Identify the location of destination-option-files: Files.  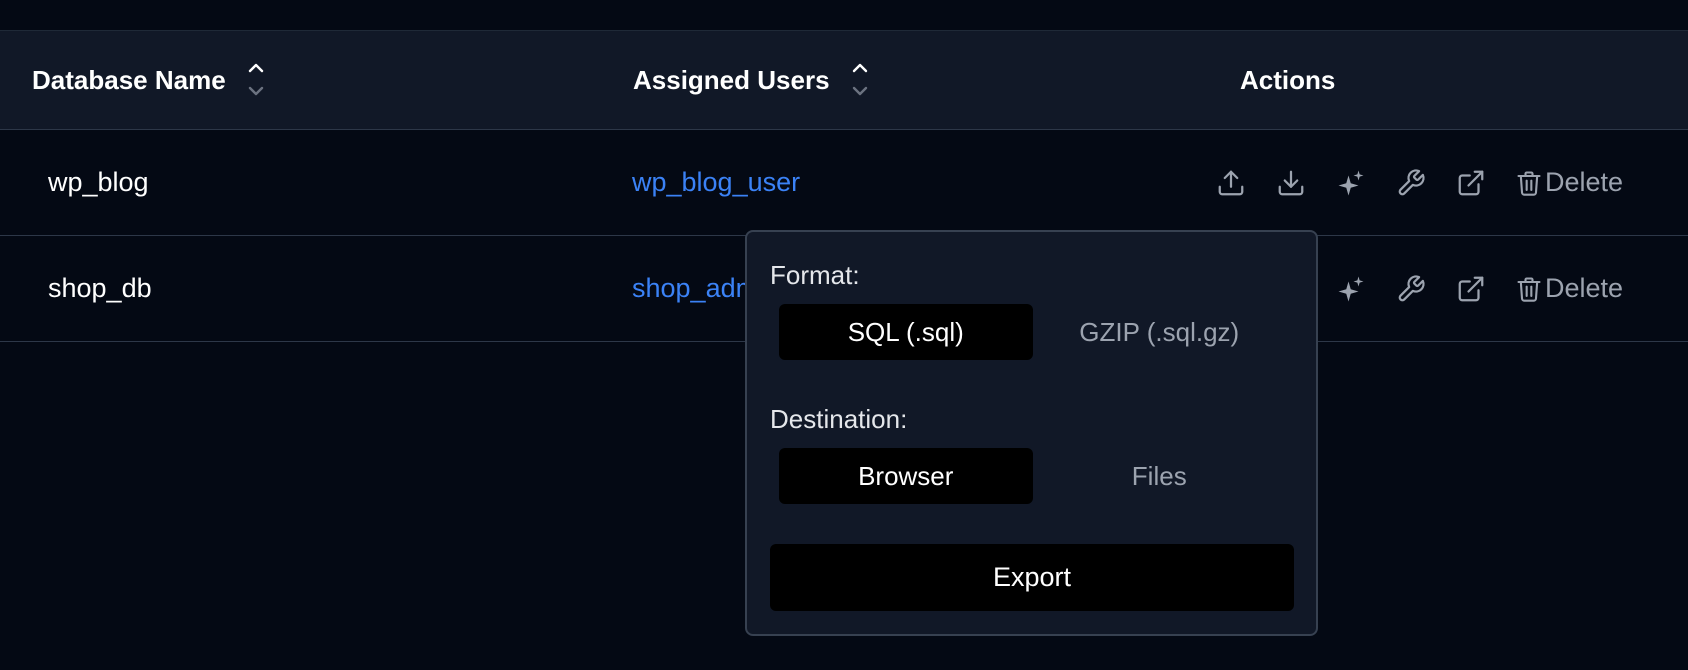
(1160, 476).